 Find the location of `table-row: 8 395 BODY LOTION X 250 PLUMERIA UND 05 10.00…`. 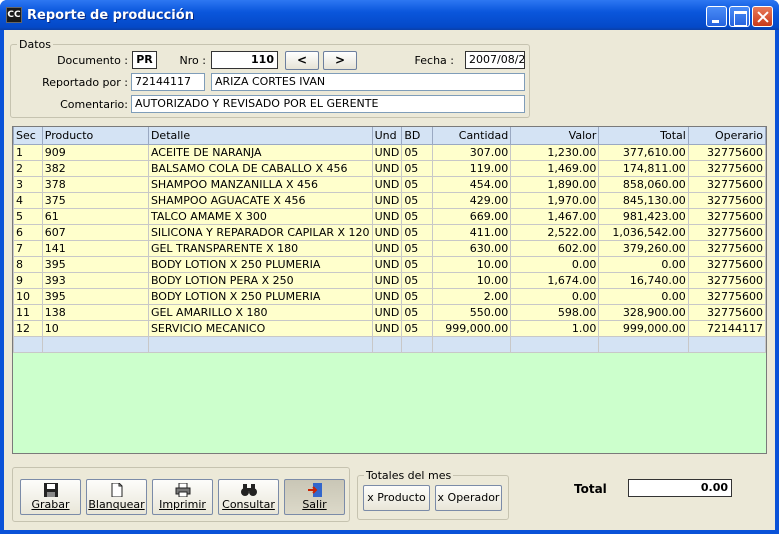

table-row: 8 395 BODY LOTION X 250 PLUMERIA UND 05 10.00… is located at coordinates (389, 264).